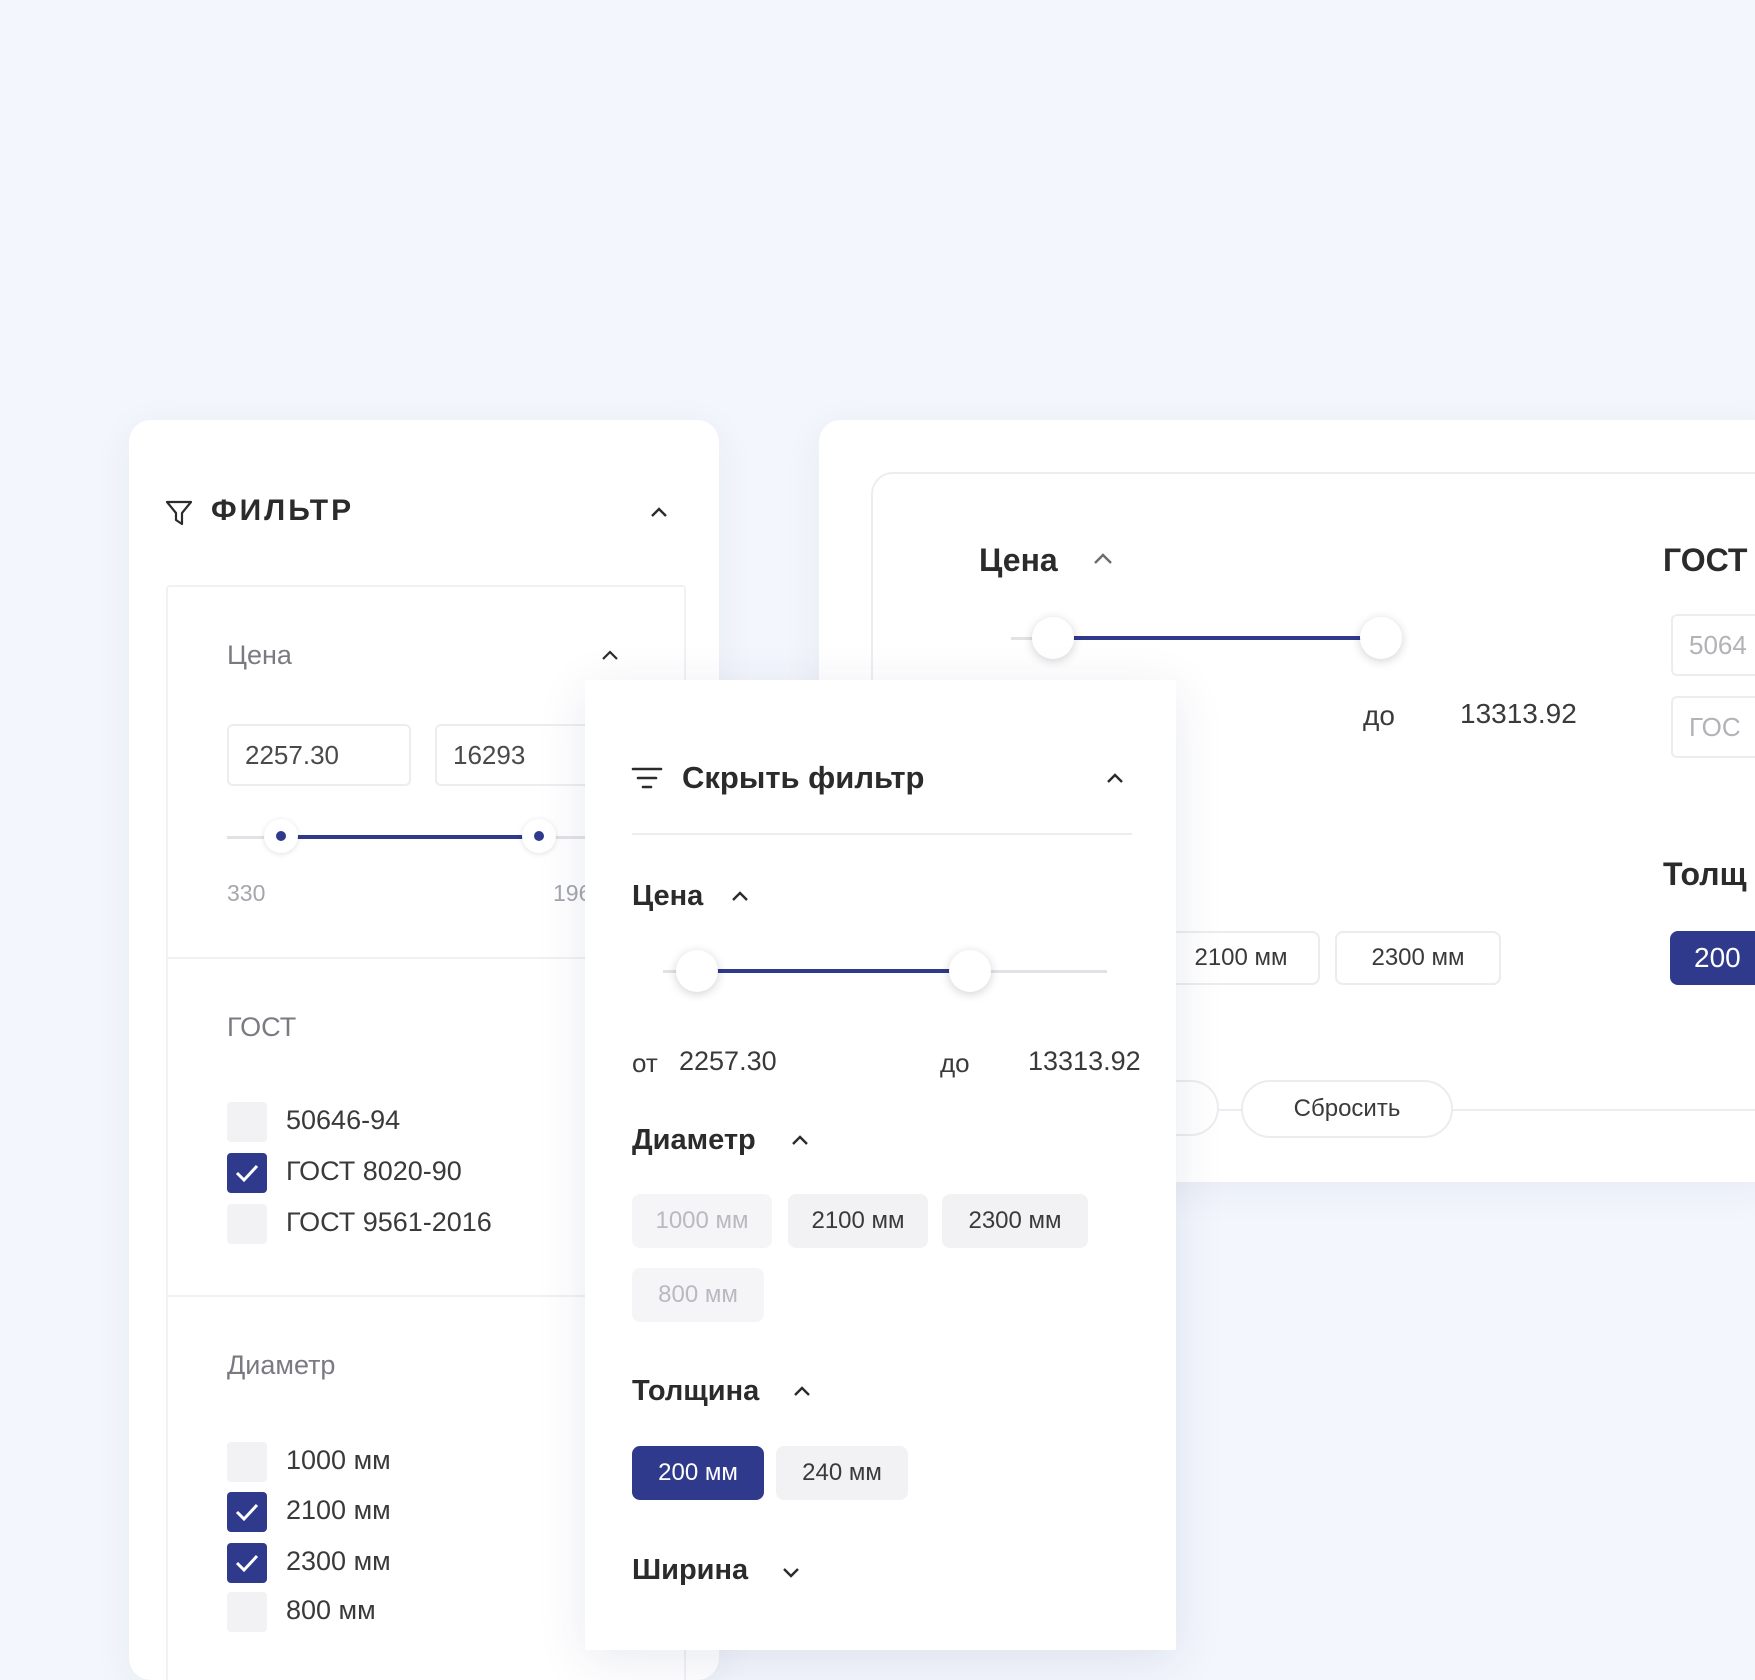 The image size is (1755, 1680). Describe the element at coordinates (262, 1027) in the screenshot. I see `left-gost-label: ГОСТ` at that location.